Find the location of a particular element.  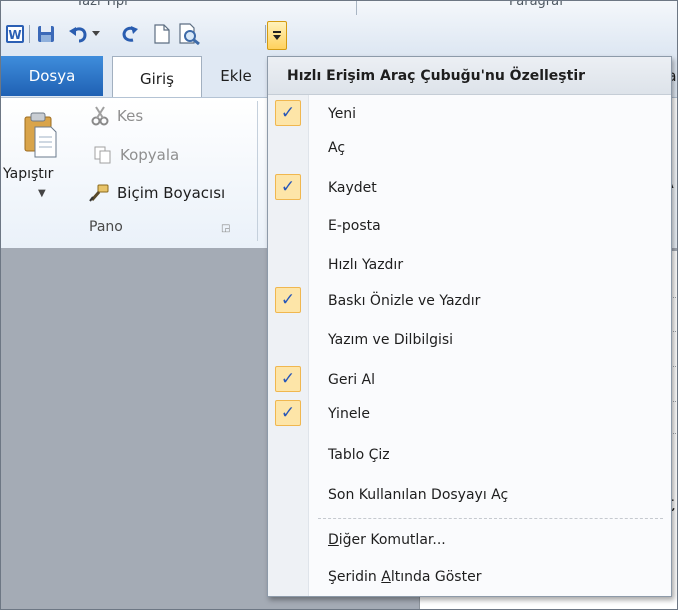

undo-dropdown-icon is located at coordinates (96, 34).